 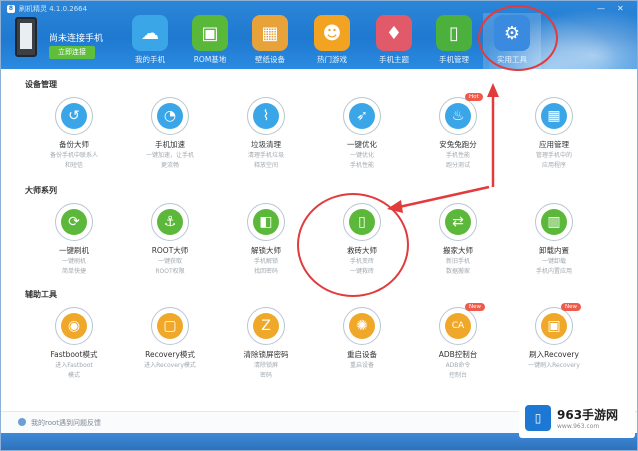 What do you see at coordinates (270, 41) in the screenshot?
I see `nav-tab-3: ▦ 壁纸设备` at bounding box center [270, 41].